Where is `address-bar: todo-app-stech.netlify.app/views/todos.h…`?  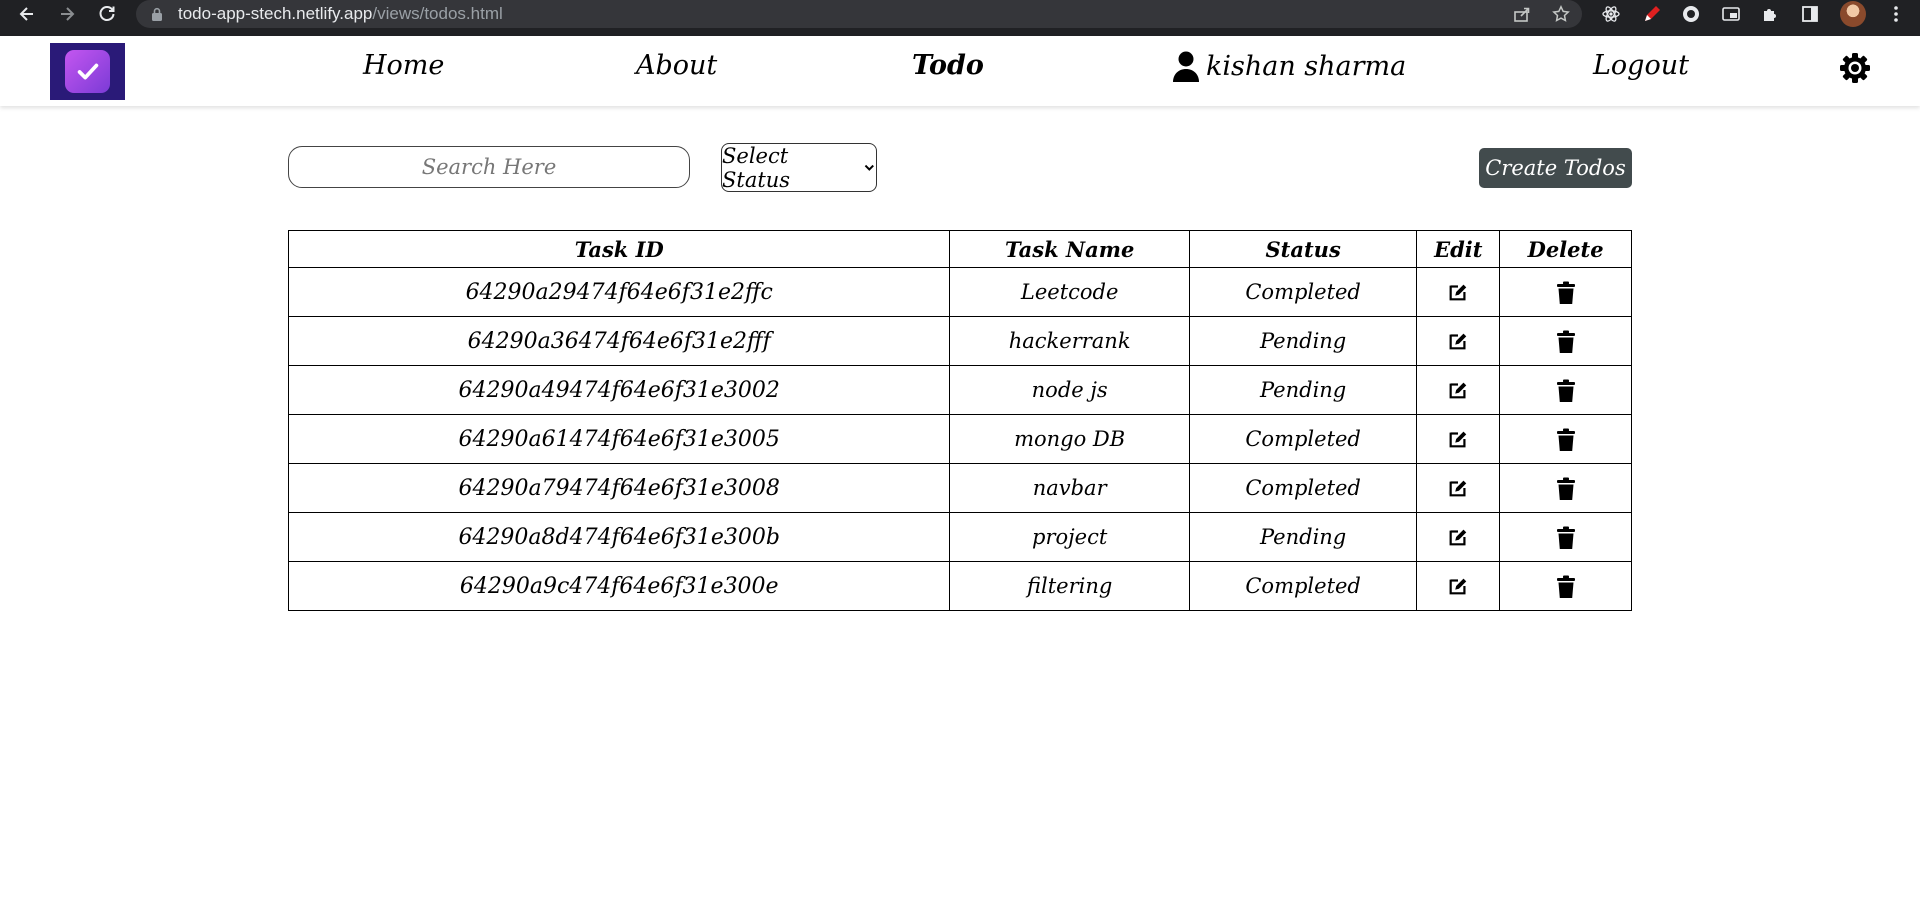
address-bar: todo-app-stech.netlify.app/views/todos.h… is located at coordinates (859, 14).